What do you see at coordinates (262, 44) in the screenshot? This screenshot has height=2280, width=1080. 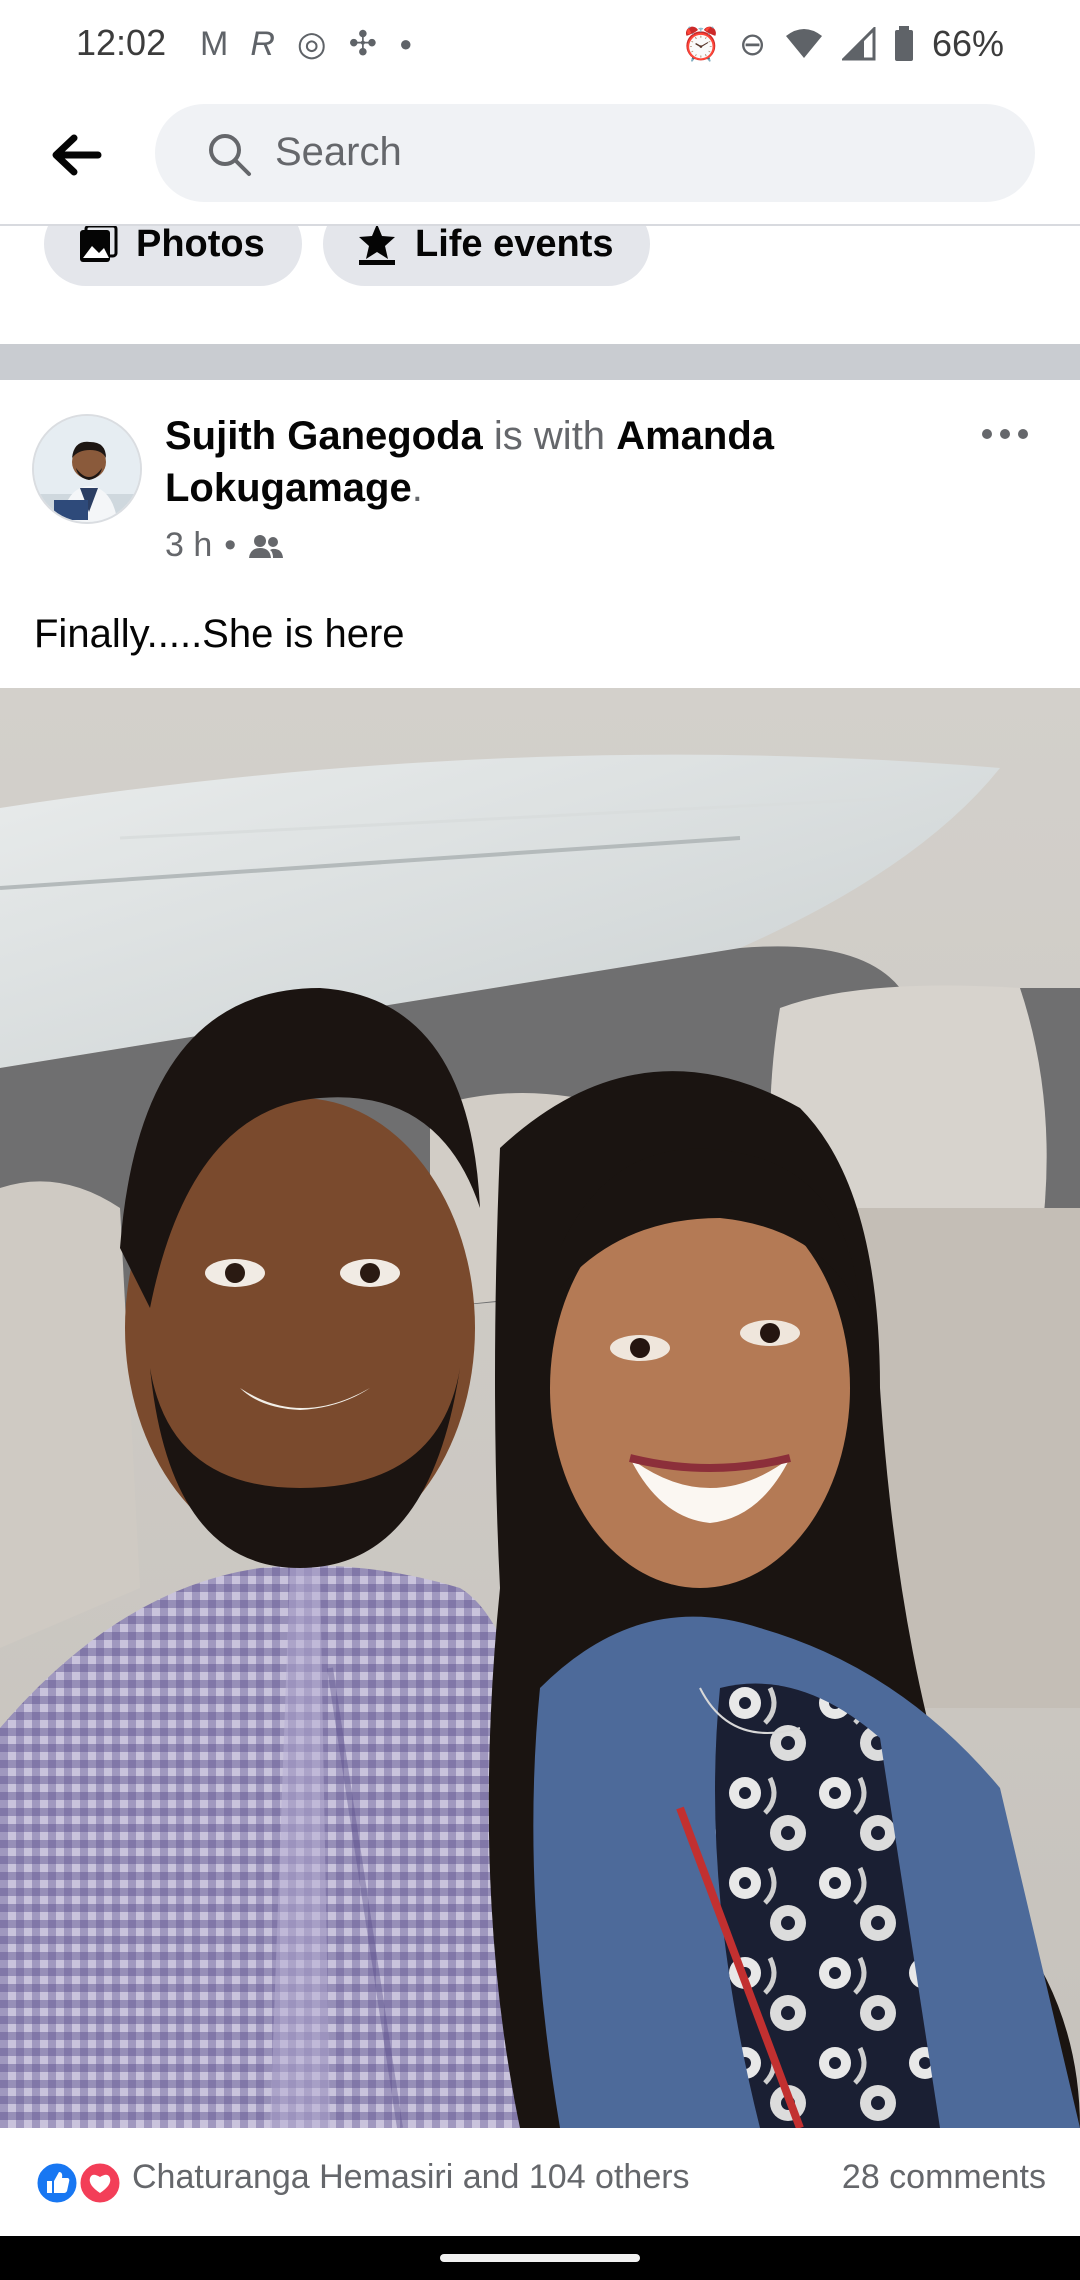 I see `r-icon: R` at bounding box center [262, 44].